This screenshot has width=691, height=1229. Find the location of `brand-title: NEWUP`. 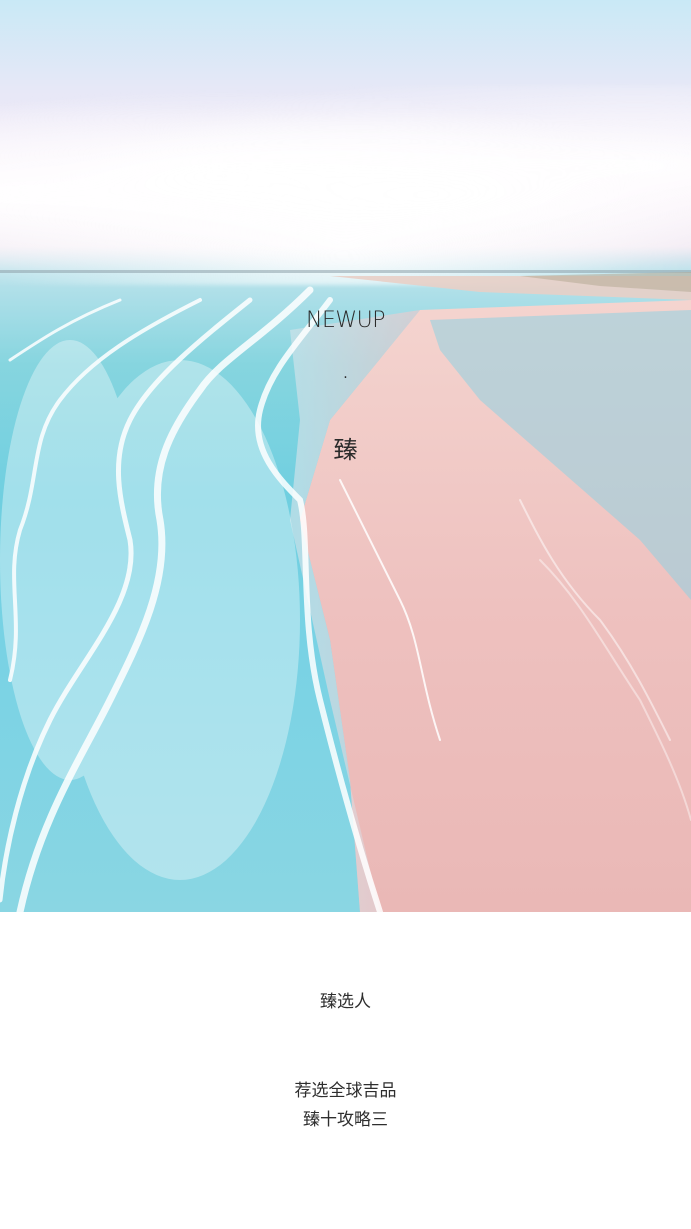

brand-title: NEWUP is located at coordinates (345, 320).